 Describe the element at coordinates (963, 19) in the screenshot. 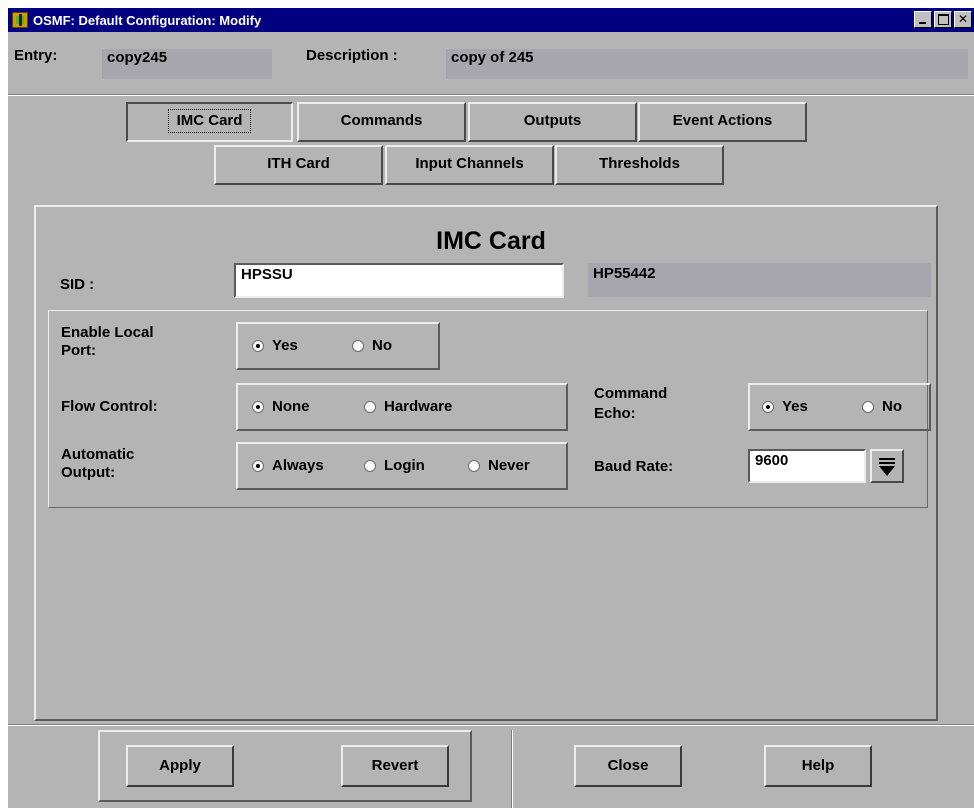

I see `close-icon: ✕` at that location.